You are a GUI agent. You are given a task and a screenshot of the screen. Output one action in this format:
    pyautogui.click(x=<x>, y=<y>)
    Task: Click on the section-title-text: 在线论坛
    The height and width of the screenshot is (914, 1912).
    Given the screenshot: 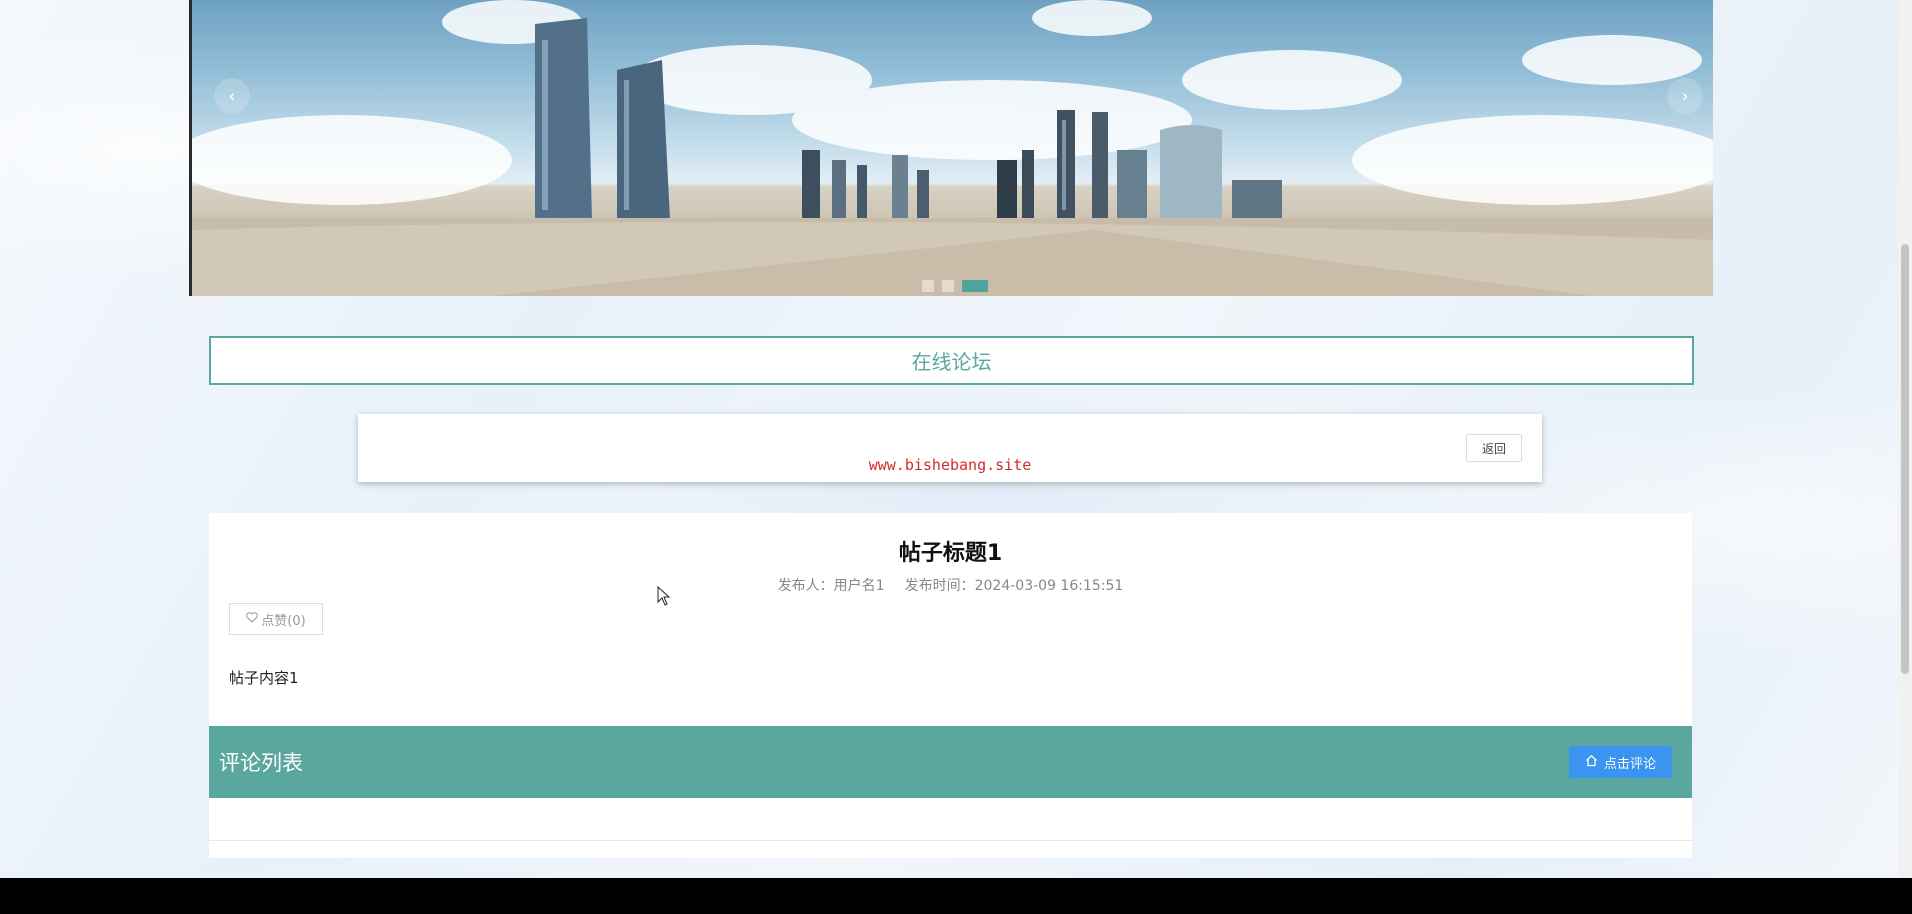 What is the action you would take?
    pyautogui.click(x=951, y=362)
    